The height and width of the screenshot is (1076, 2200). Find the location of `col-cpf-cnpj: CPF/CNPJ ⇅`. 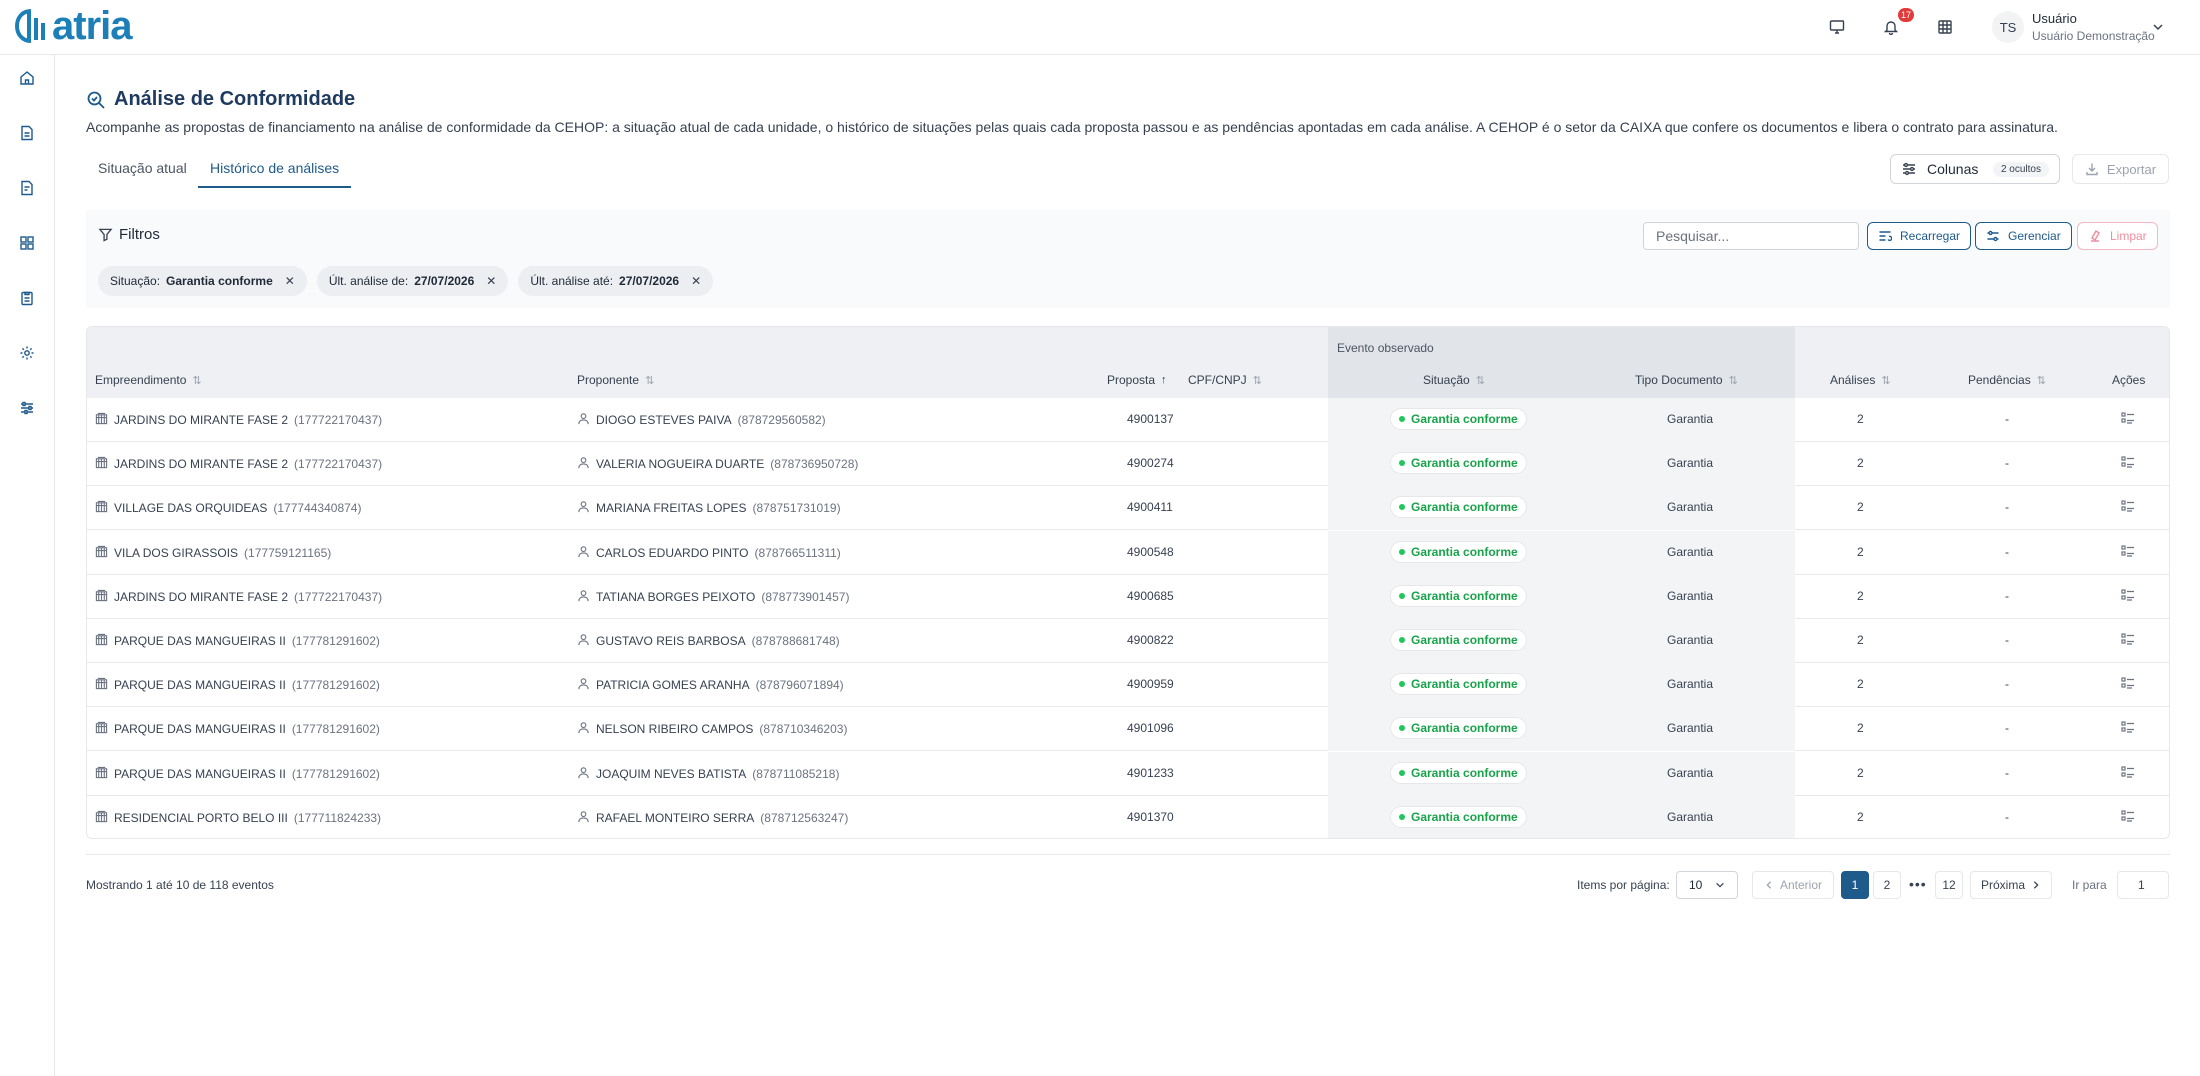

col-cpf-cnpj: CPF/CNPJ ⇅ is located at coordinates (1225, 380).